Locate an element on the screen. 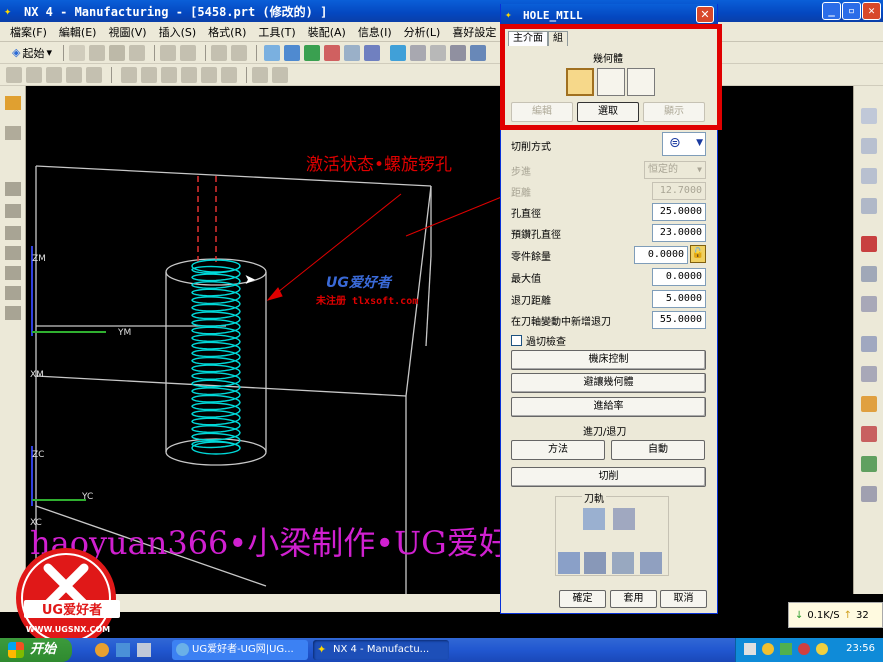  save-icon is located at coordinates (117, 52).